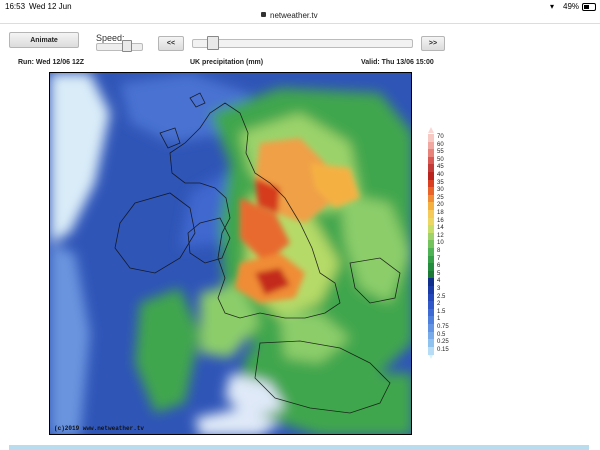  I want to click on bottom-bar, so click(299, 447).